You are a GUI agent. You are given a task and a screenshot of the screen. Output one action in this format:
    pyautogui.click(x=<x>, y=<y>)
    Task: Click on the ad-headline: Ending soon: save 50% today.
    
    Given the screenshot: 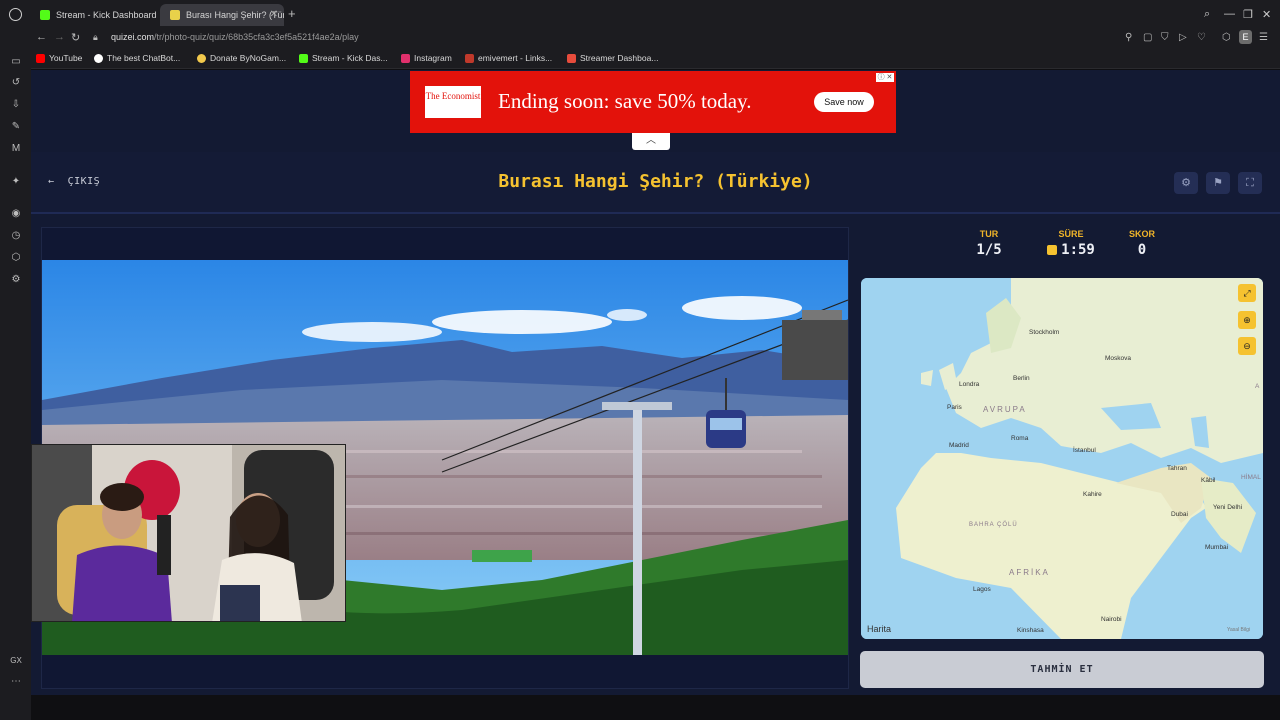 What is the action you would take?
    pyautogui.click(x=625, y=101)
    